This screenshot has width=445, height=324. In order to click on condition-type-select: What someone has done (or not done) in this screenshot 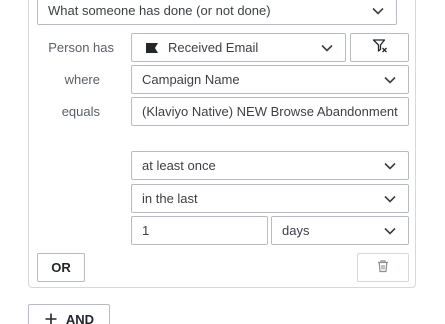, I will do `click(217, 12)`.